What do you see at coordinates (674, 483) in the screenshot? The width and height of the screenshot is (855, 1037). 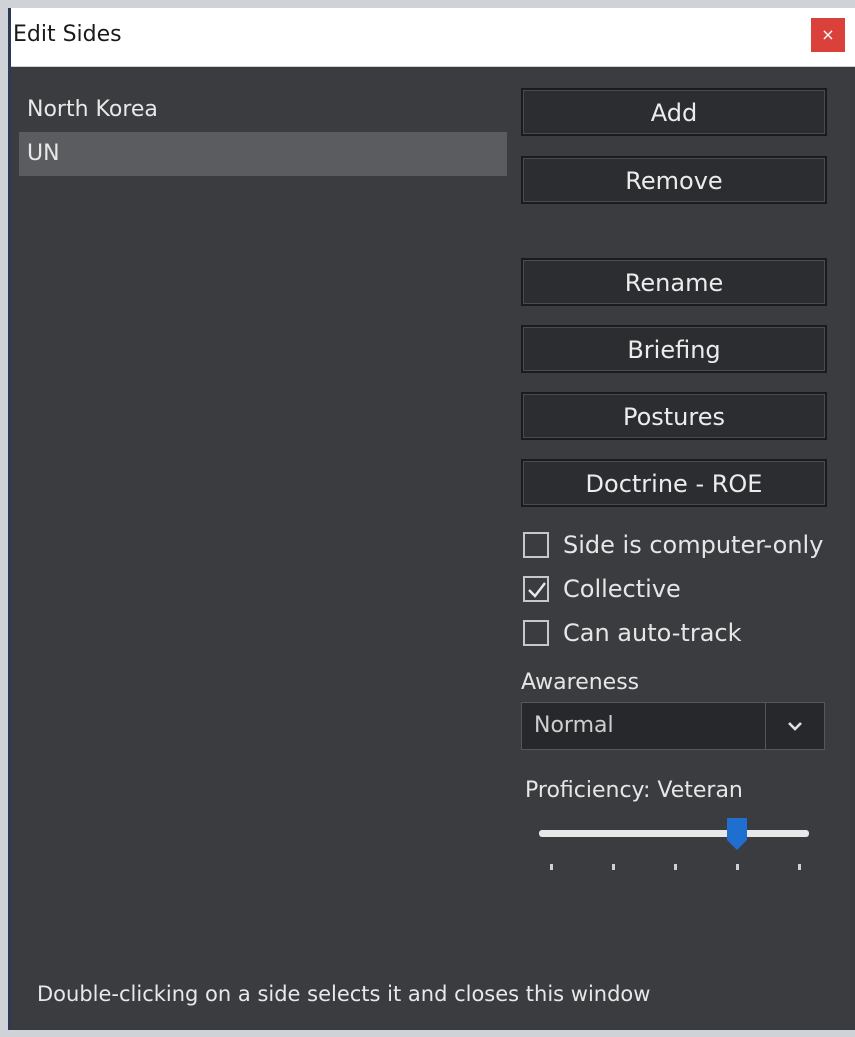 I see `doctrine-roe-button: Doctrine - ROE` at bounding box center [674, 483].